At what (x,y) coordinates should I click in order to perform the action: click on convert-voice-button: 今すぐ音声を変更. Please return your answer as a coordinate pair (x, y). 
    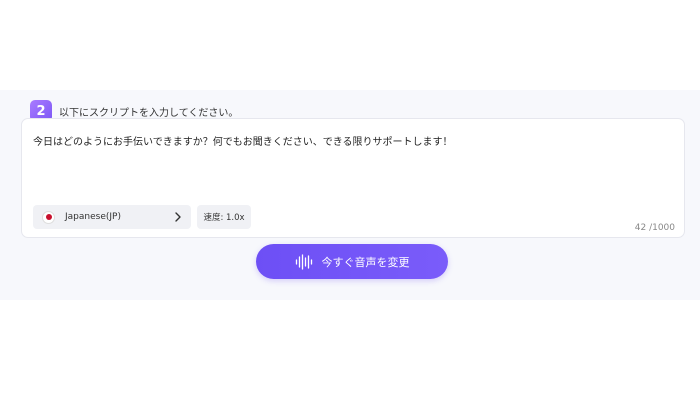
    Looking at the image, I should click on (352, 261).